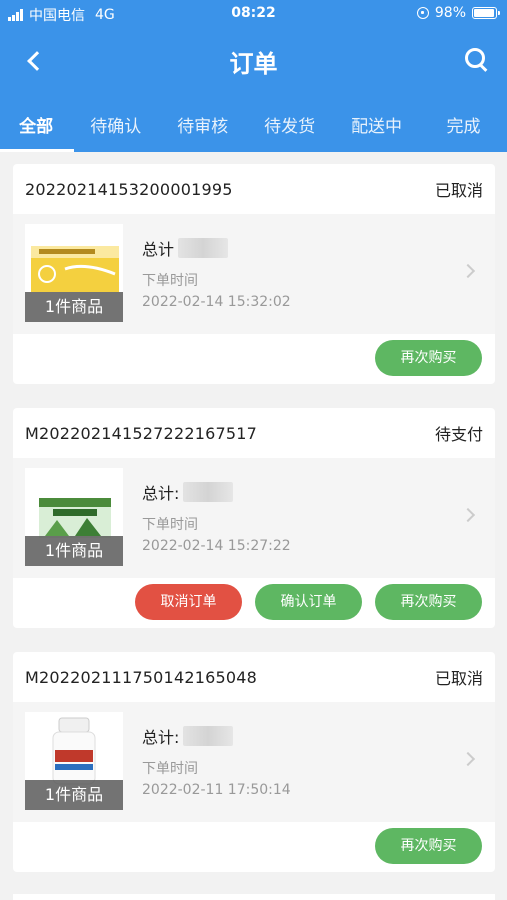  What do you see at coordinates (216, 790) in the screenshot?
I see `order-time: 2022-02-11 17:50:14` at bounding box center [216, 790].